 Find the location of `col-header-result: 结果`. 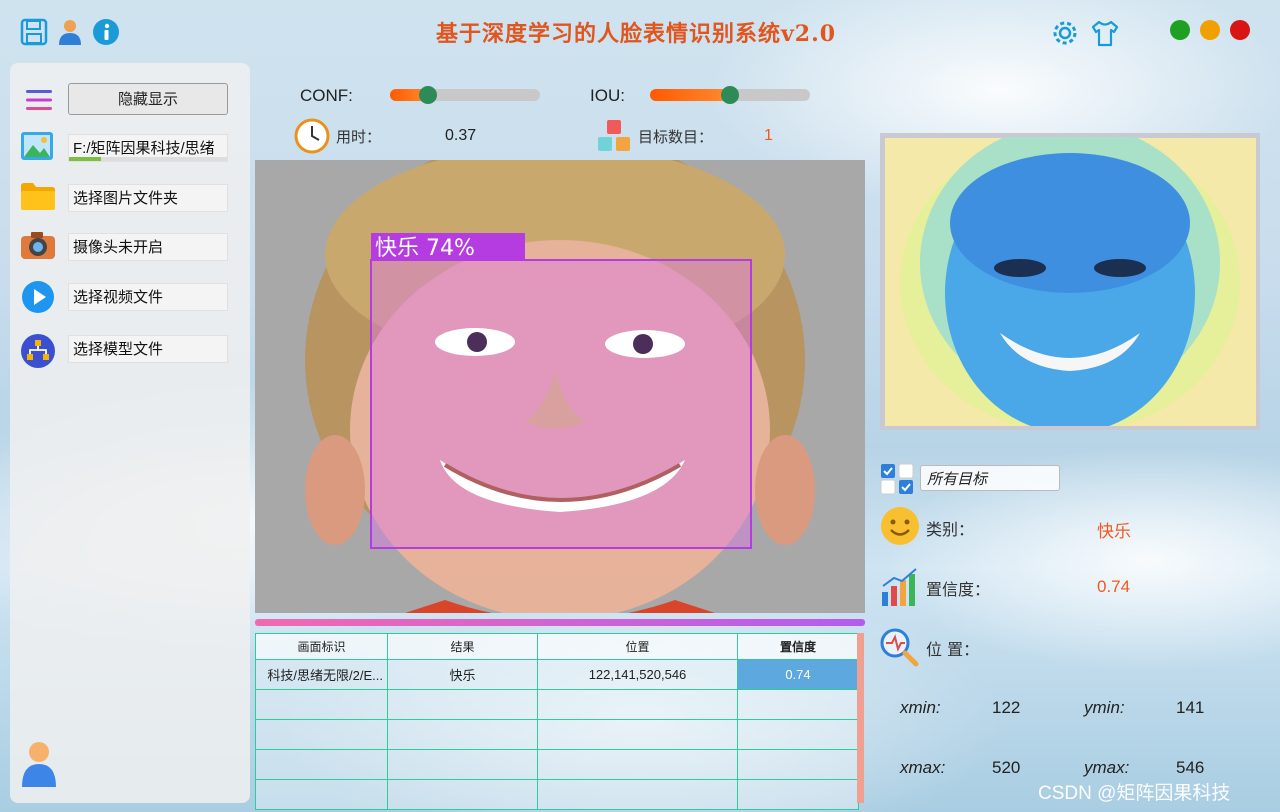

col-header-result: 结果 is located at coordinates (462, 646).